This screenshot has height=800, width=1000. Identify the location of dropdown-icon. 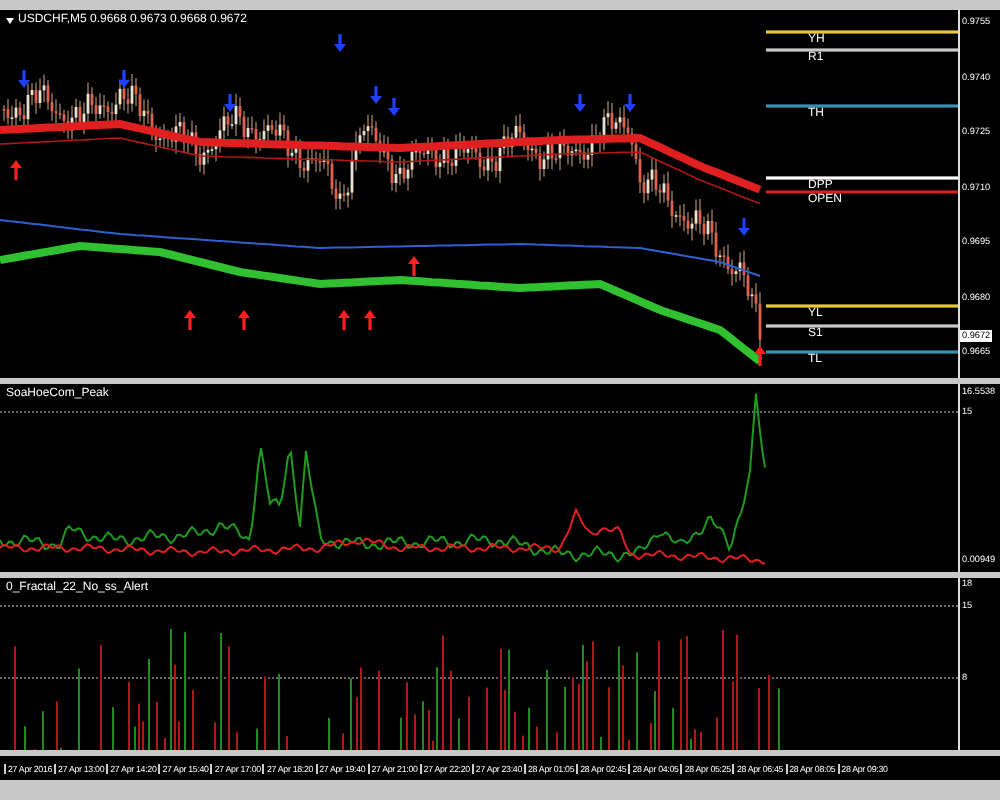
(10, 20).